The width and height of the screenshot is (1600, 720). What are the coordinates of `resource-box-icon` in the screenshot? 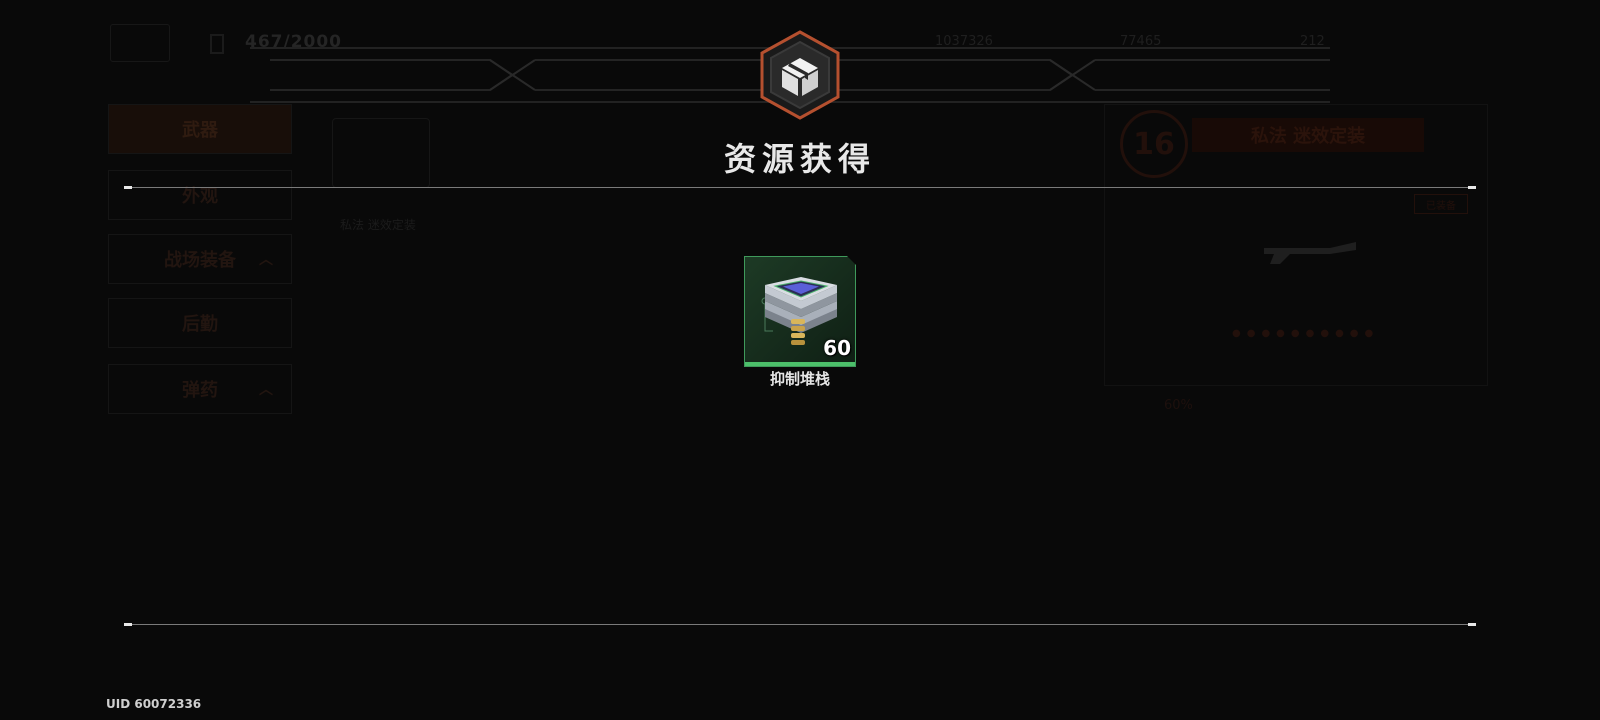 It's located at (800, 75).